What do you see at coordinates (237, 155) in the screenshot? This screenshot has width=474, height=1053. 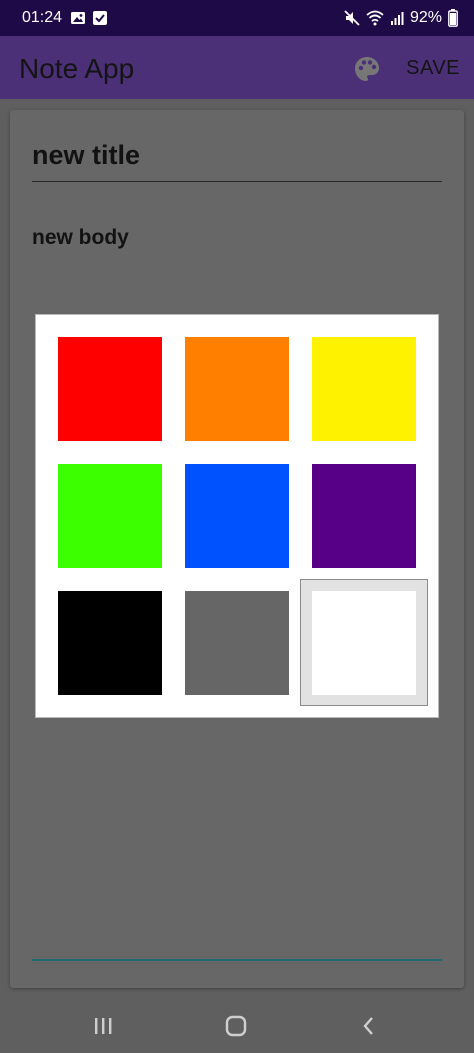 I see `note-title-input` at bounding box center [237, 155].